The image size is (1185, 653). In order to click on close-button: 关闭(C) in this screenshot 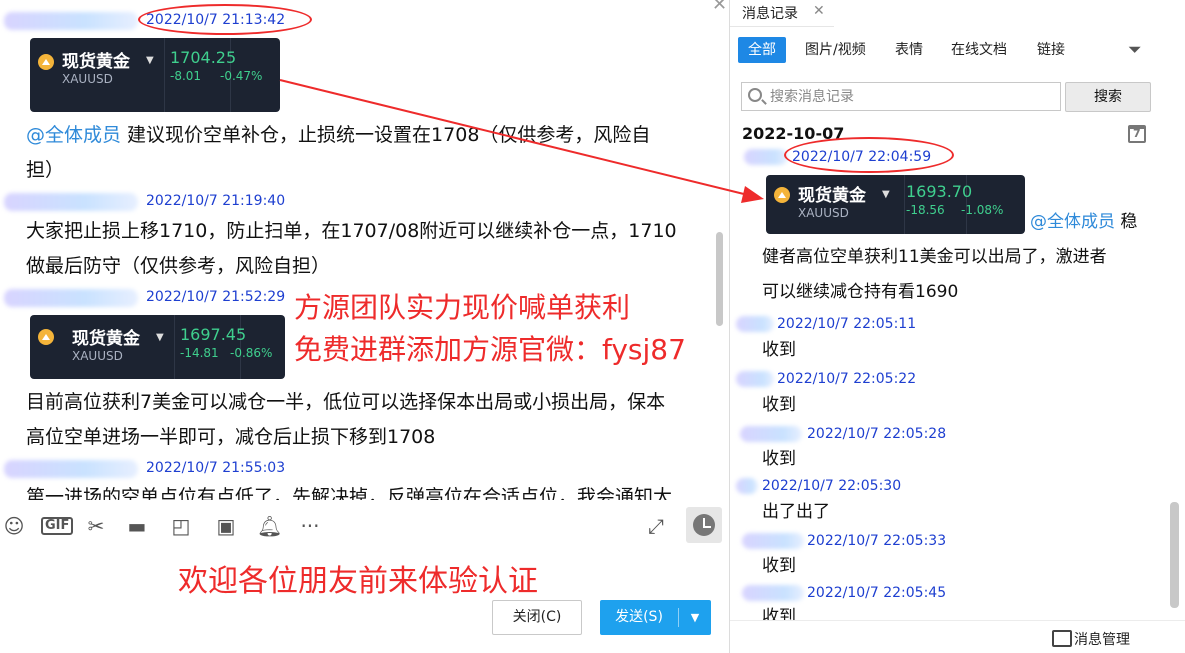, I will do `click(537, 617)`.